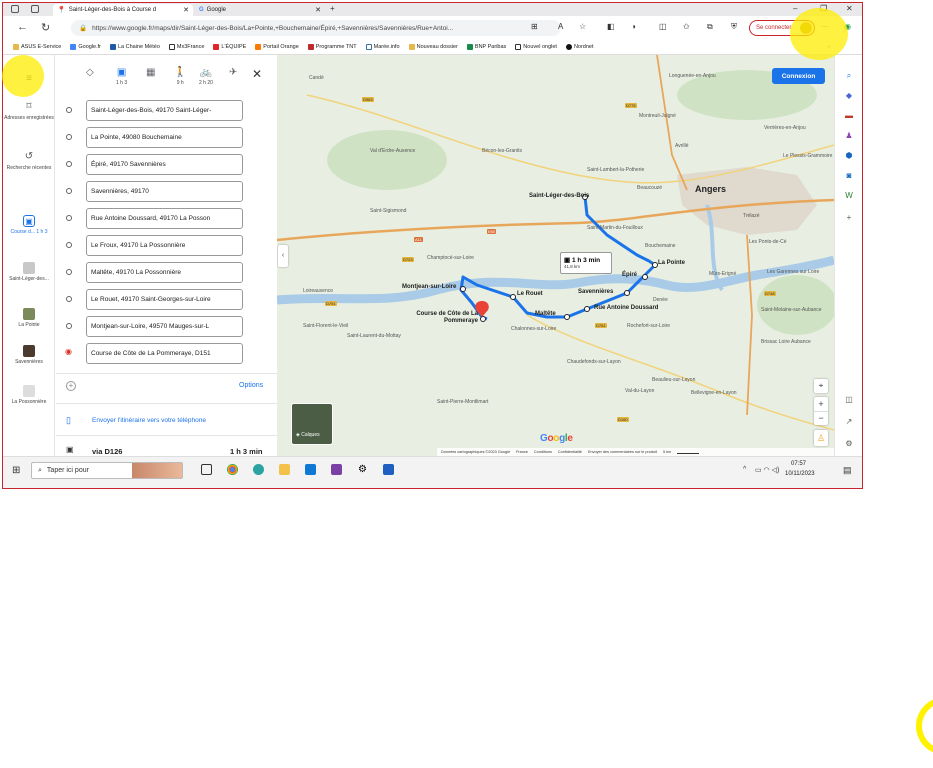 This screenshot has width=933, height=768. I want to click on layers-button: ◈ Calques, so click(312, 424).